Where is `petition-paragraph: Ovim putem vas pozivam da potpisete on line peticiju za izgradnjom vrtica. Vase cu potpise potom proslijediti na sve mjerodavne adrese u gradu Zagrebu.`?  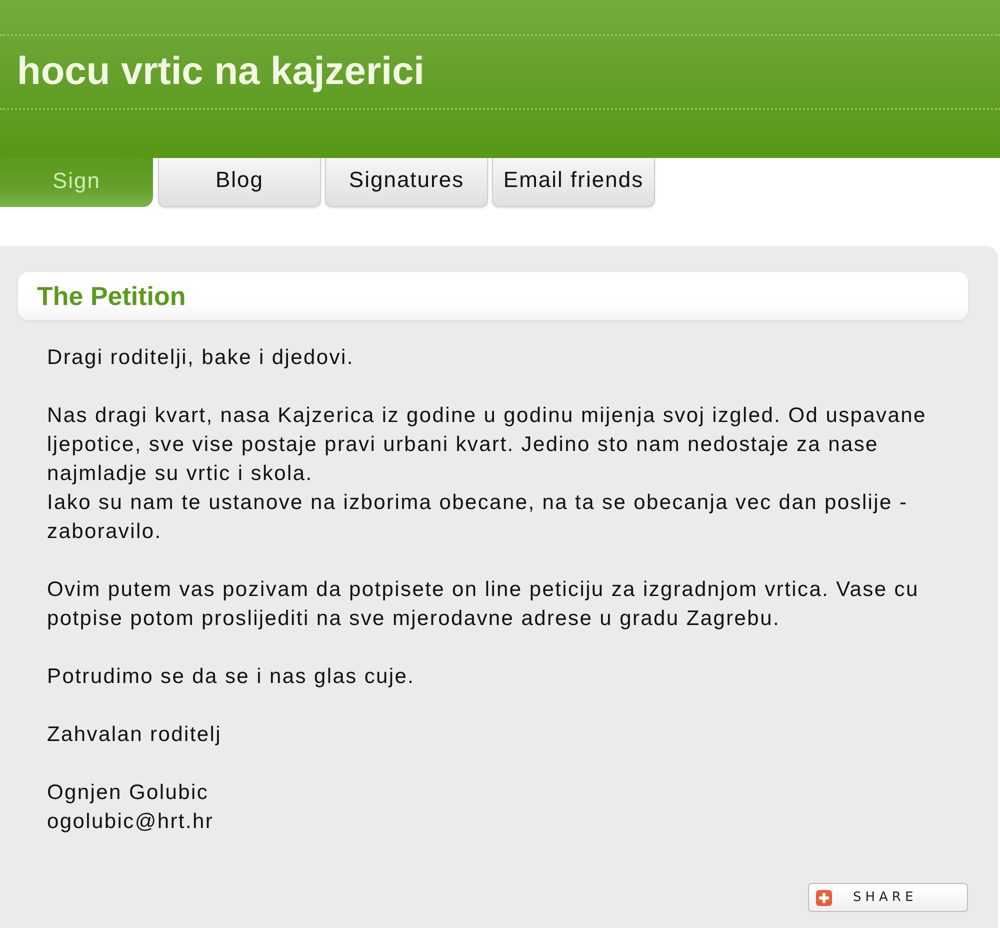
petition-paragraph: Ovim putem vas pozivam da potpisete on line peticiju za izgradnjom vrtica. Vase cu potpise potom proslijediti na sve mjerodavne adrese u gradu Zagrebu. is located at coordinates (483, 604).